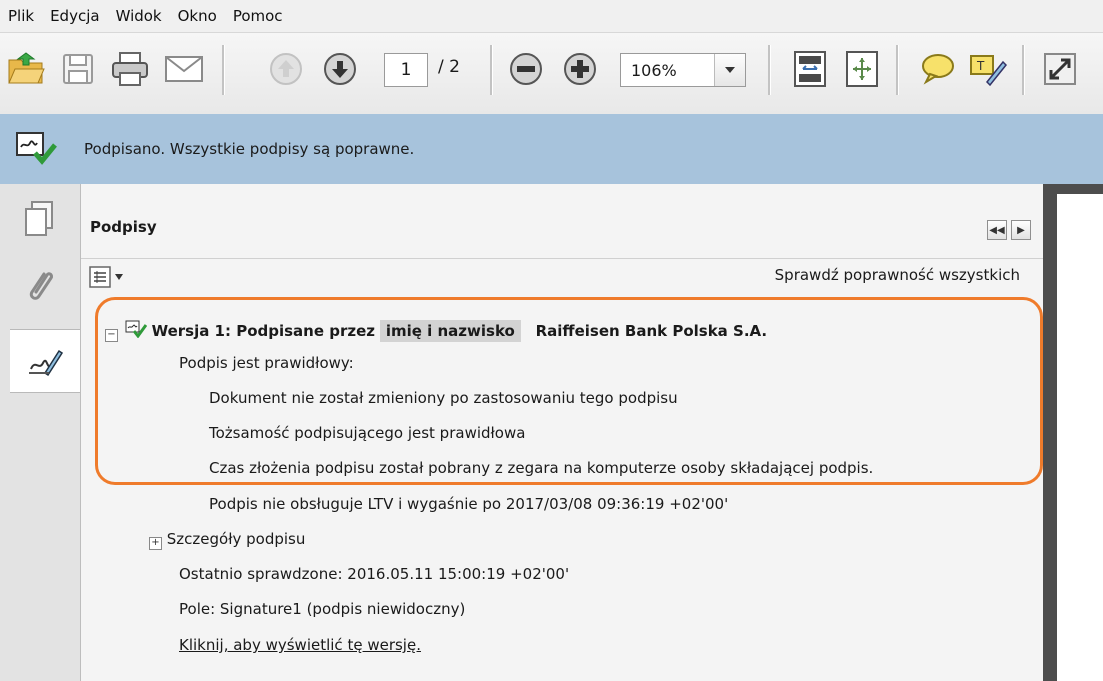 This screenshot has height=681, width=1103. I want to click on menu-file: Plik, so click(21, 16).